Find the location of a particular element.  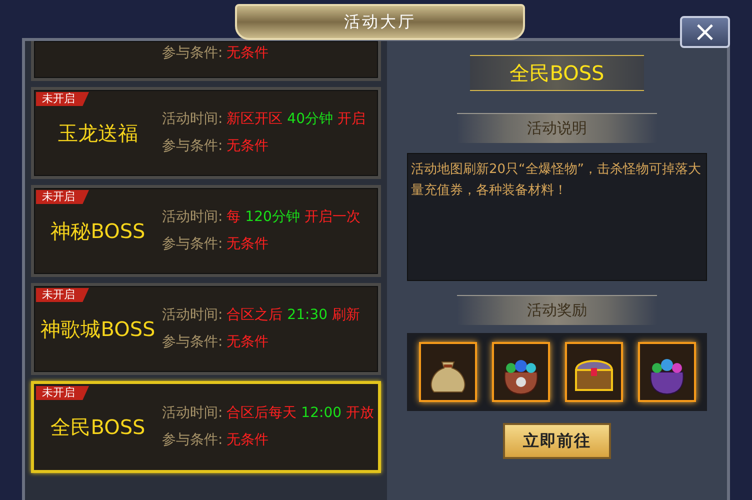

activity-time: 每 120分钟 开启一次 is located at coordinates (293, 217).